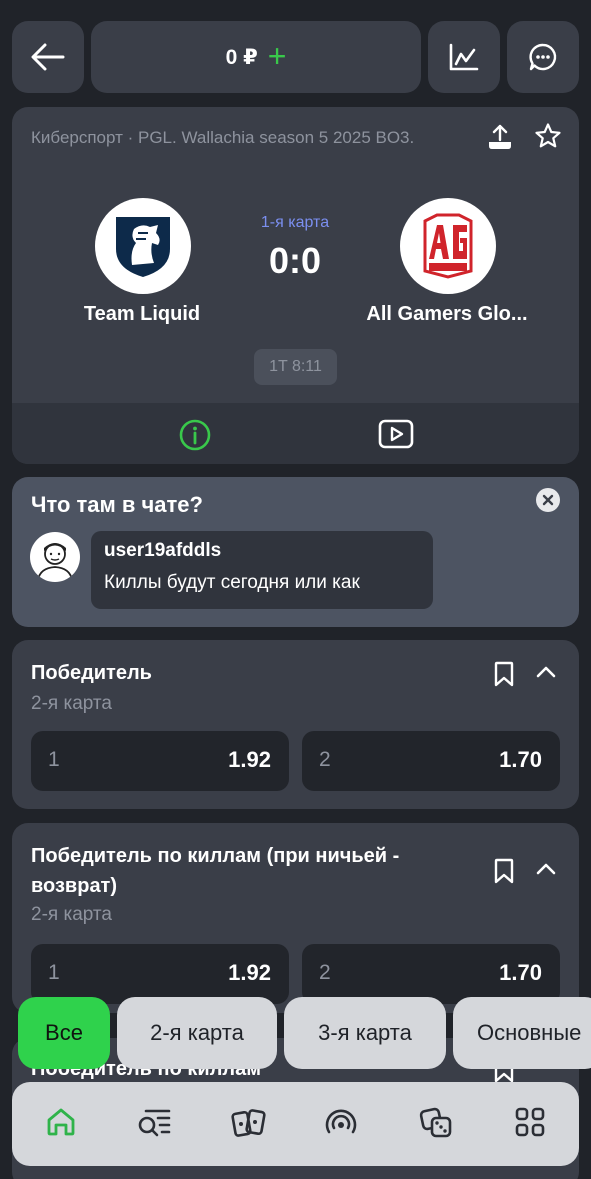 The width and height of the screenshot is (591, 1179). What do you see at coordinates (341, 1122) in the screenshot?
I see `live-broadcast-icon` at bounding box center [341, 1122].